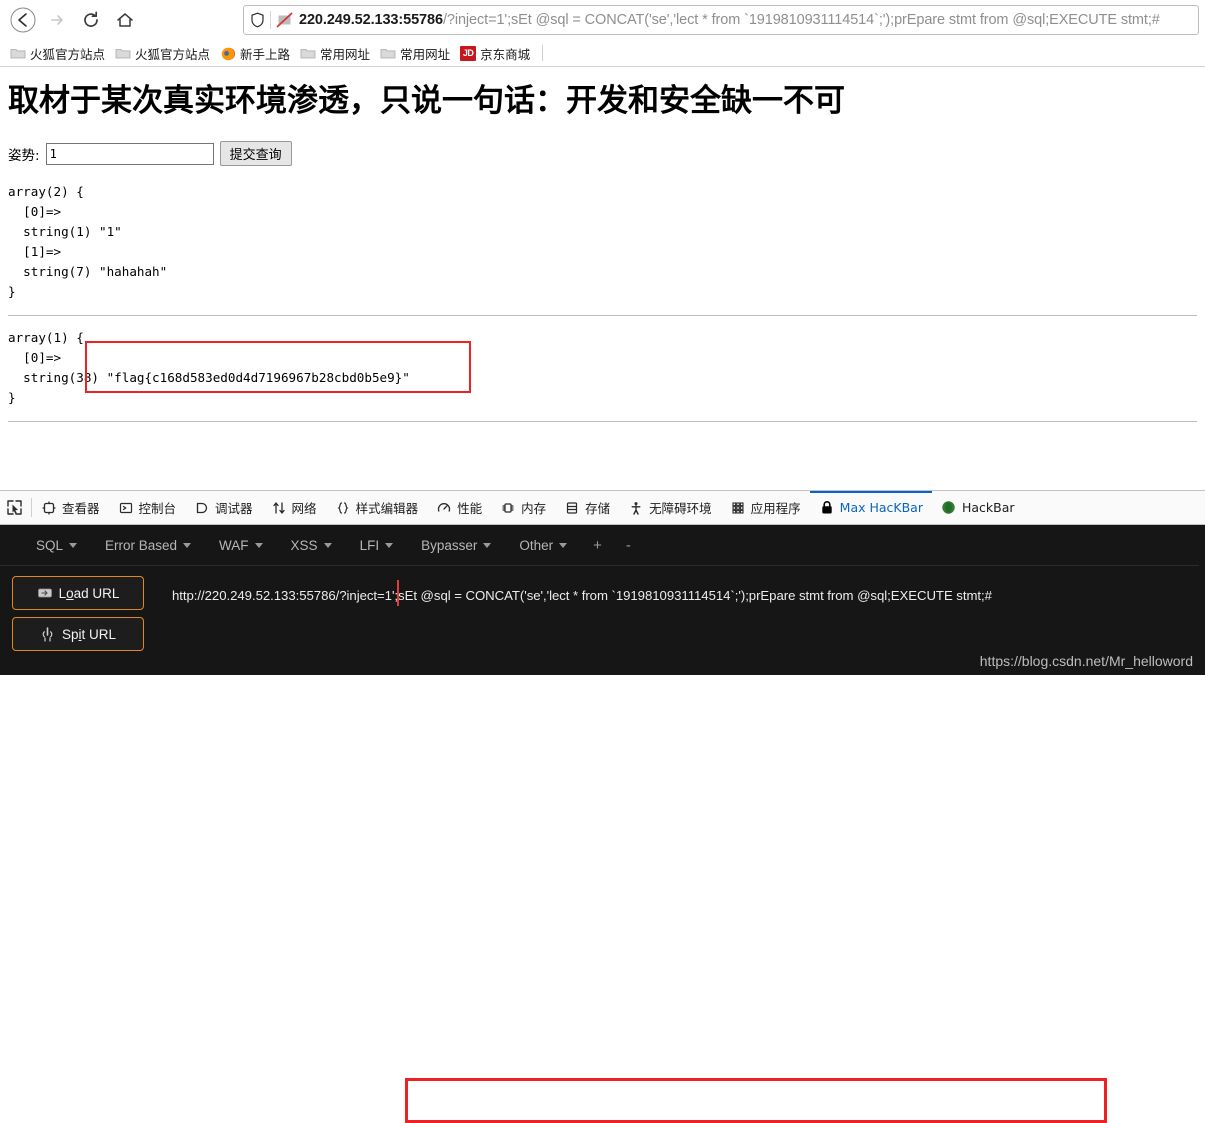 The image size is (1205, 1123). What do you see at coordinates (49, 508) in the screenshot?
I see `inspector-icon` at bounding box center [49, 508].